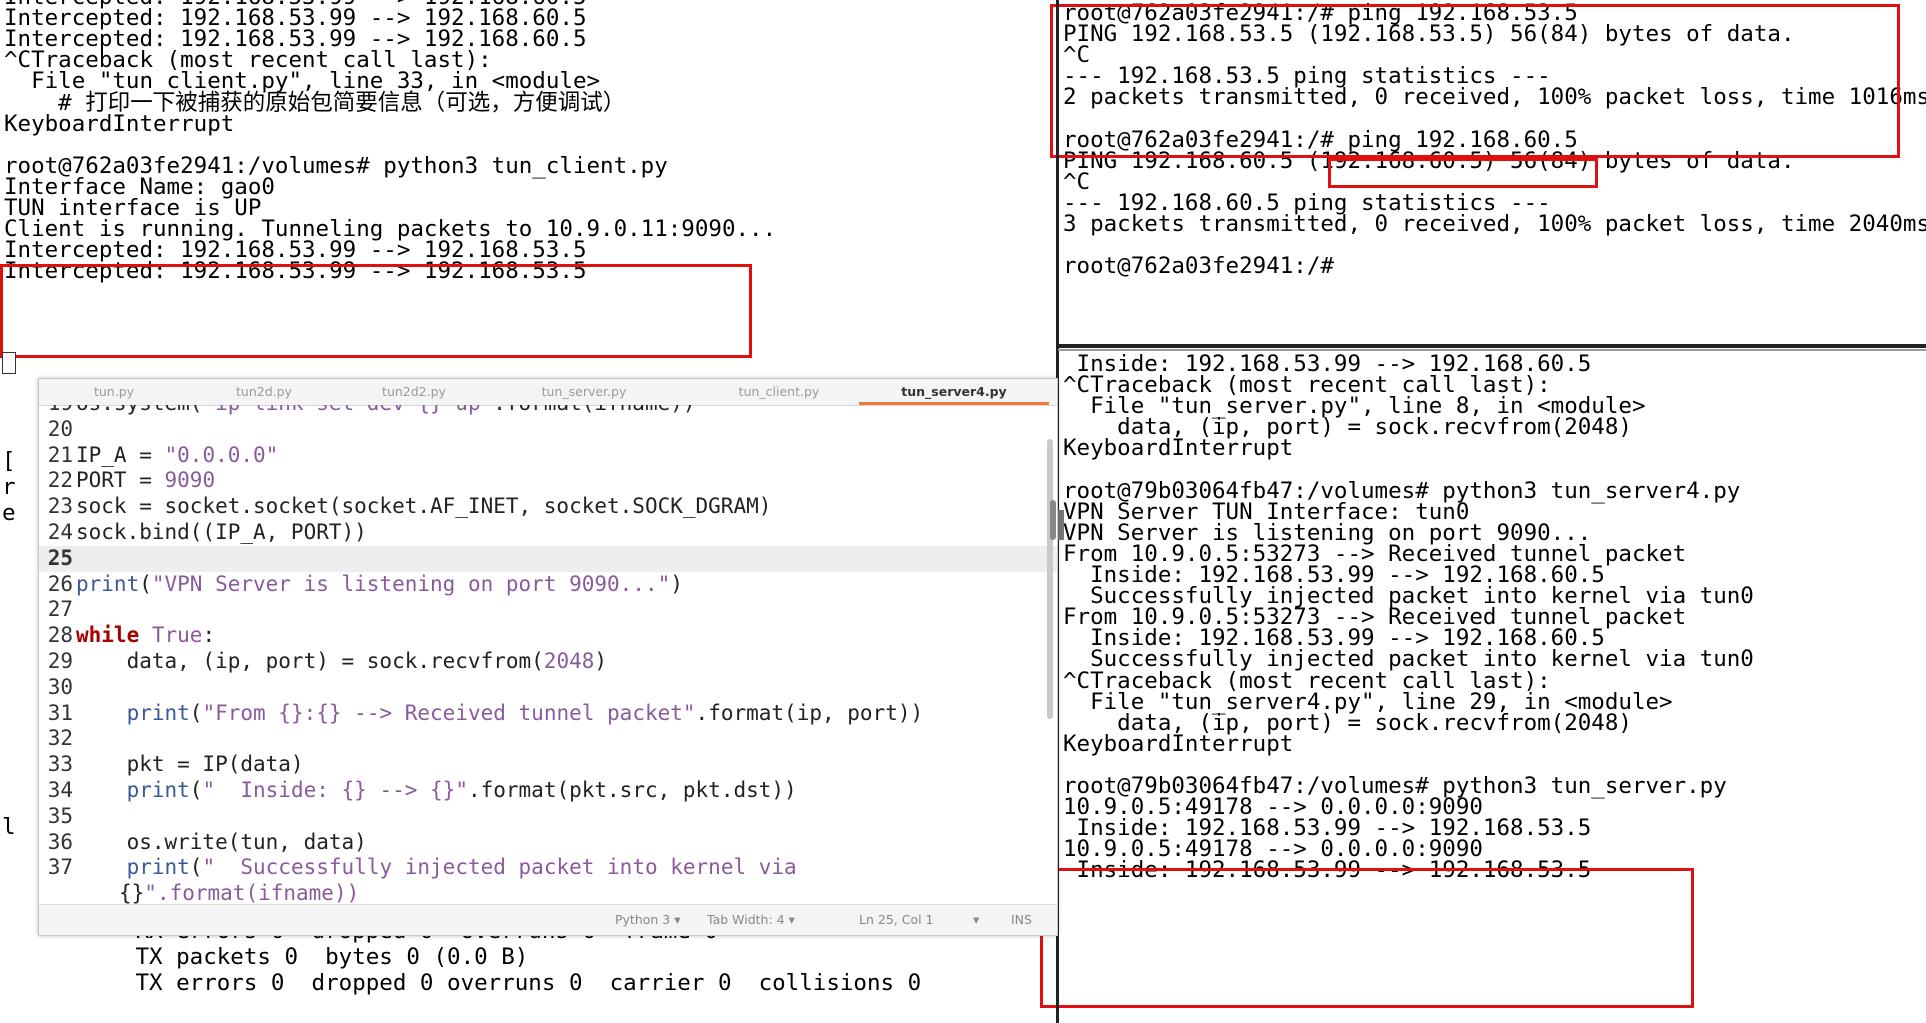  What do you see at coordinates (976, 919) in the screenshot?
I see `position-dropdown-icon: ▾` at bounding box center [976, 919].